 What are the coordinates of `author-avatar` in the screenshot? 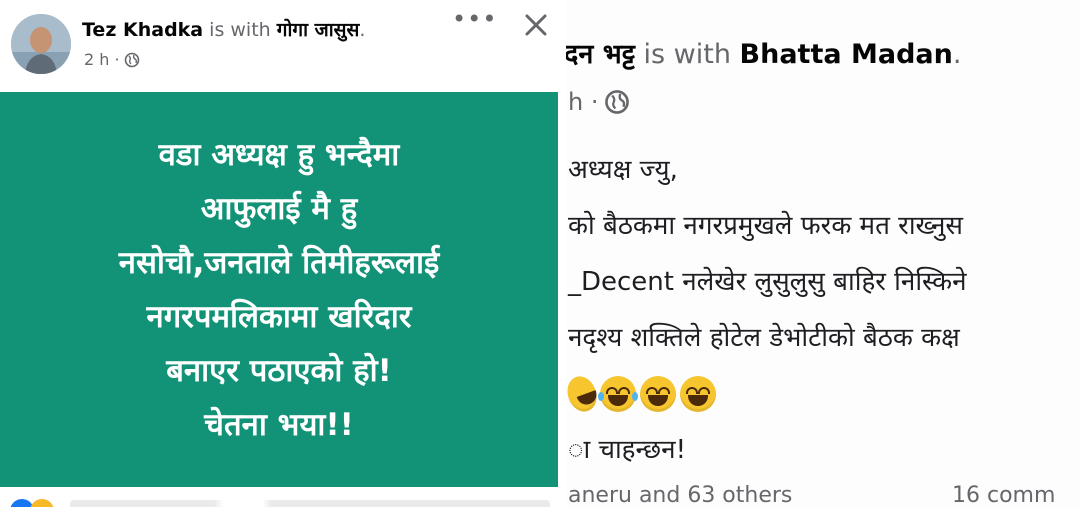 It's located at (41, 44).